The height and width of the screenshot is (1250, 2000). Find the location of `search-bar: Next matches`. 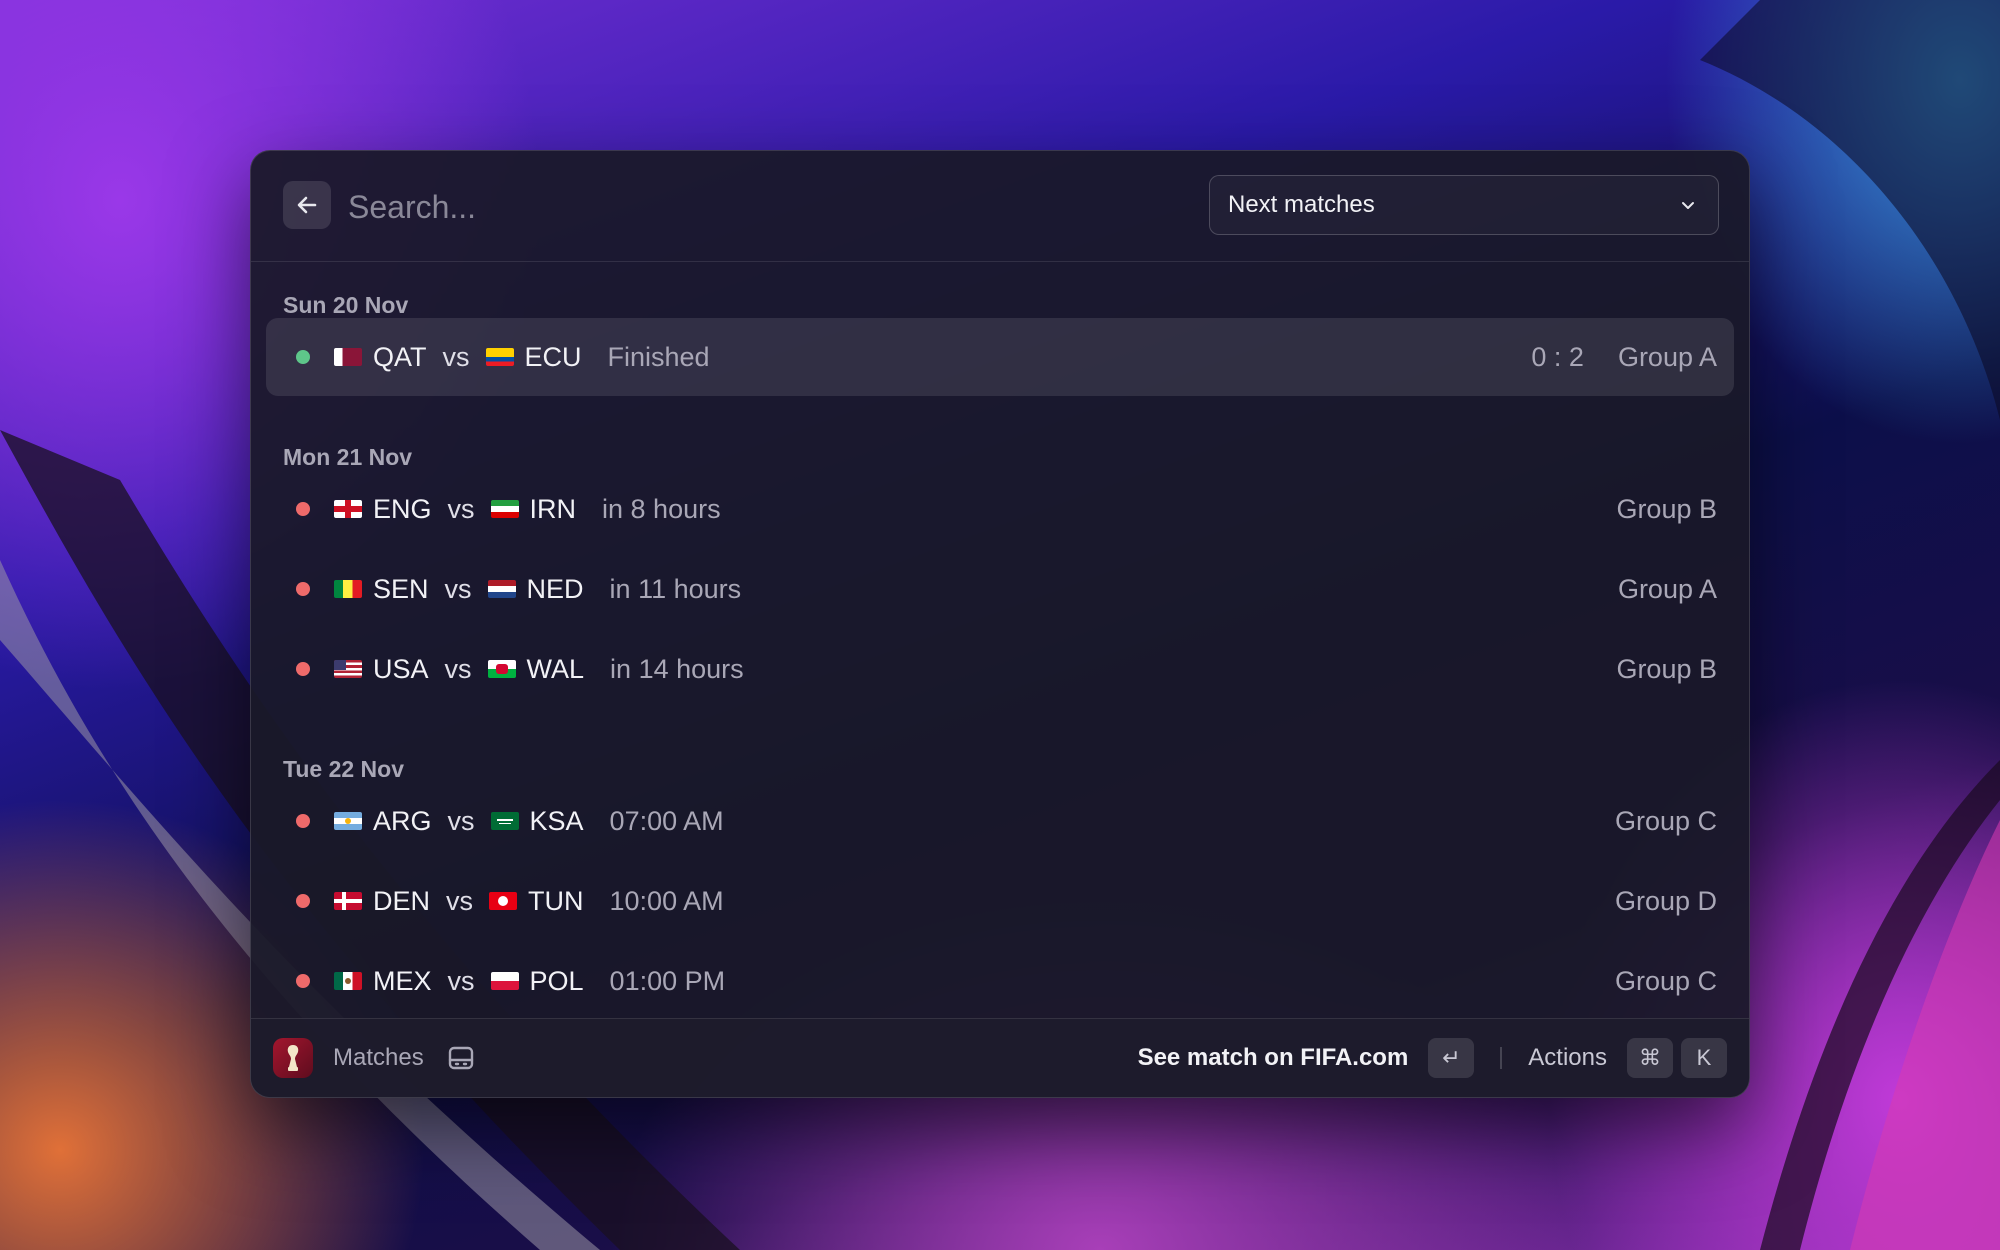

search-bar: Next matches is located at coordinates (1000, 206).